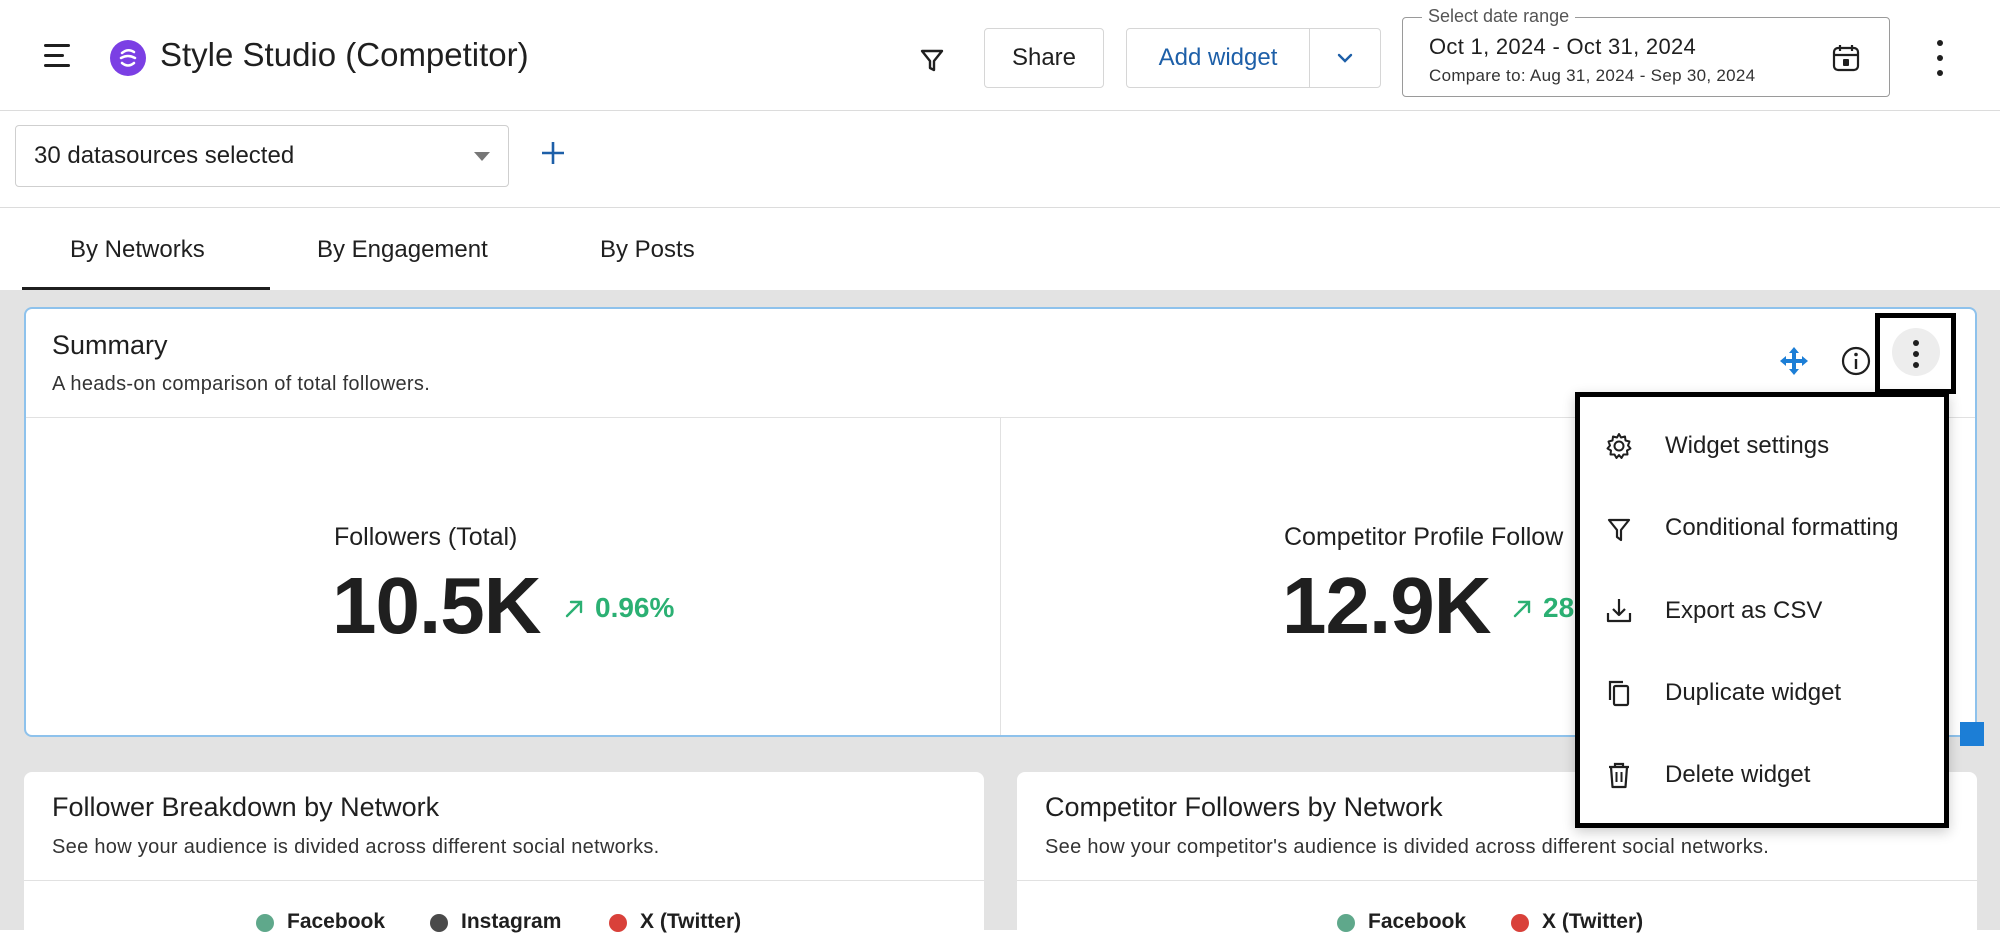 This screenshot has width=2000, height=942. Describe the element at coordinates (1743, 611) in the screenshot. I see `menu-item-export-csv: Export as CSV` at that location.